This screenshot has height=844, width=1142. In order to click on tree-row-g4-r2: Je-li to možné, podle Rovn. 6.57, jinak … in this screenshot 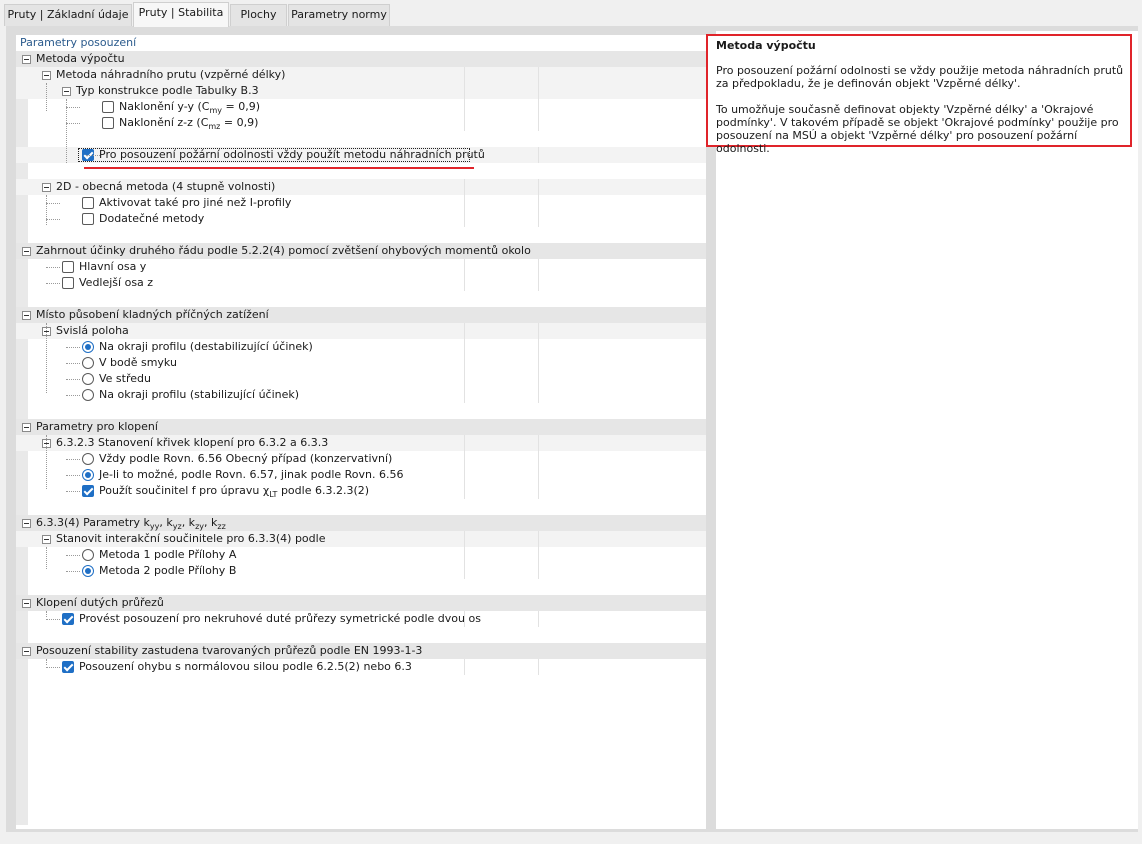, I will do `click(361, 475)`.